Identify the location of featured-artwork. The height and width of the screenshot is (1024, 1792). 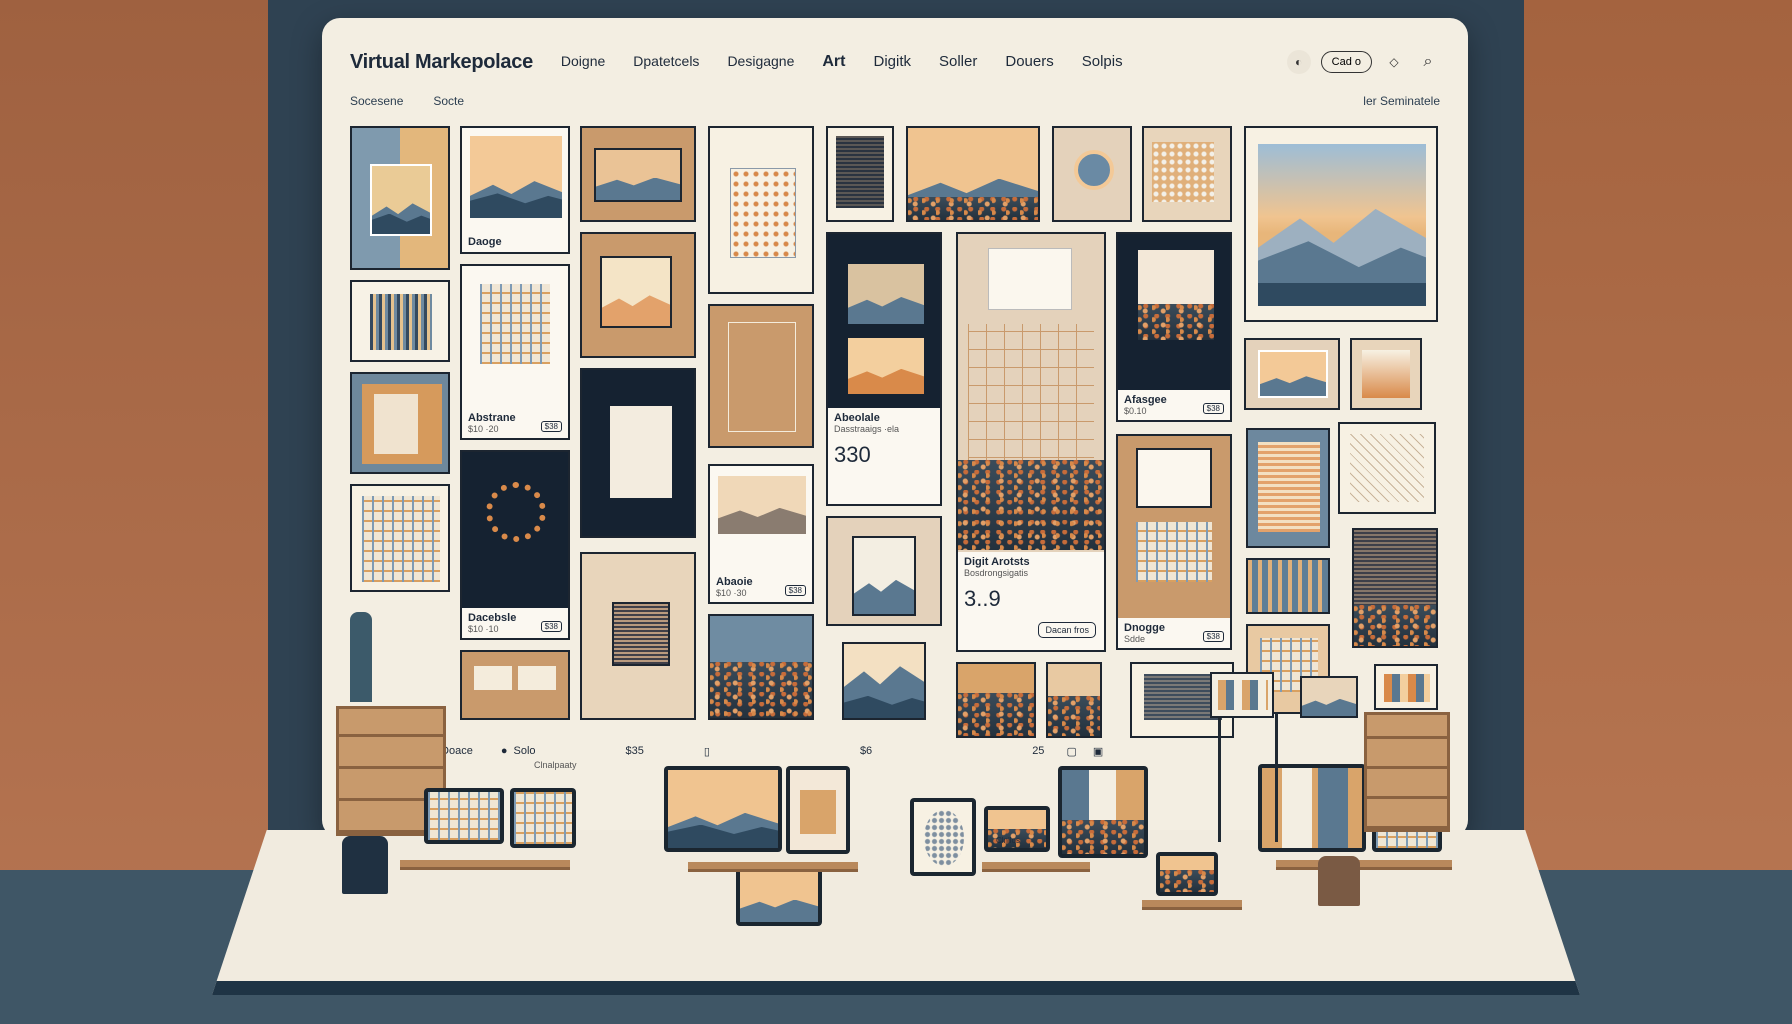
(1341, 224).